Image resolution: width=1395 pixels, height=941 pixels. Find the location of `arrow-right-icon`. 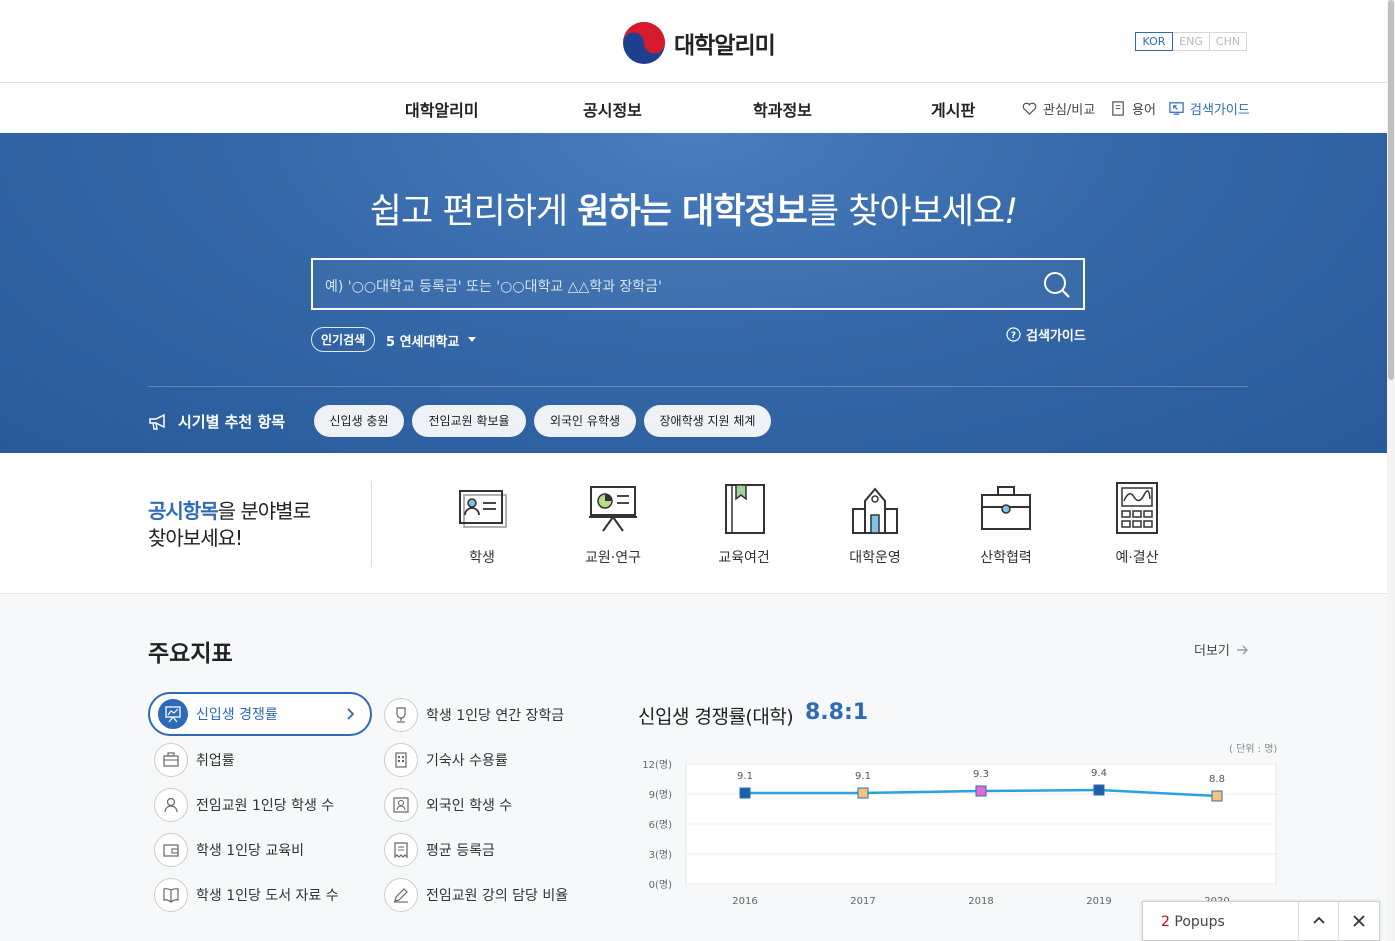

arrow-right-icon is located at coordinates (1242, 649).